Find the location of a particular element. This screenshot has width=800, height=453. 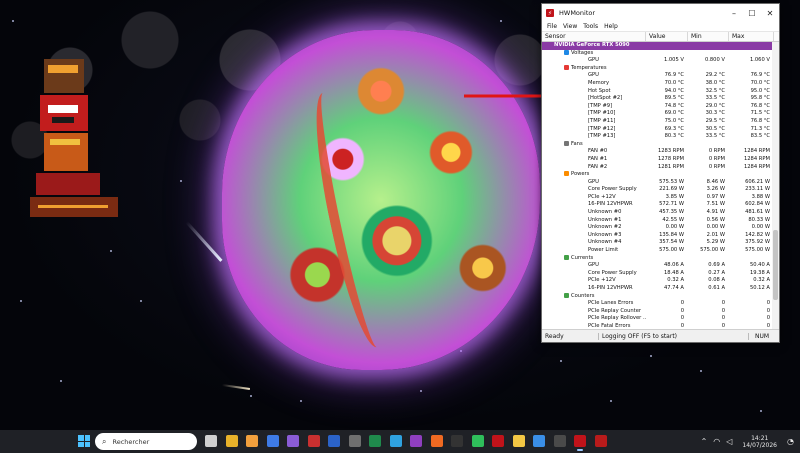

sensor-group-row: Currents is located at coordinates (660, 258).